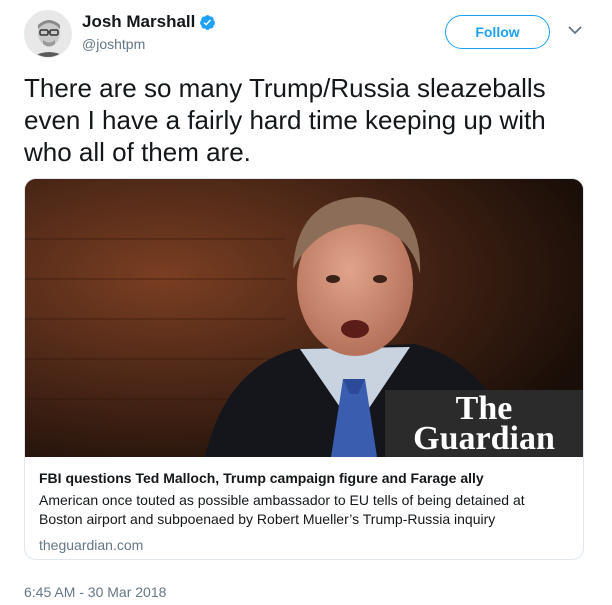 The image size is (612, 605). I want to click on name-row: Josh Marshall, so click(149, 22).